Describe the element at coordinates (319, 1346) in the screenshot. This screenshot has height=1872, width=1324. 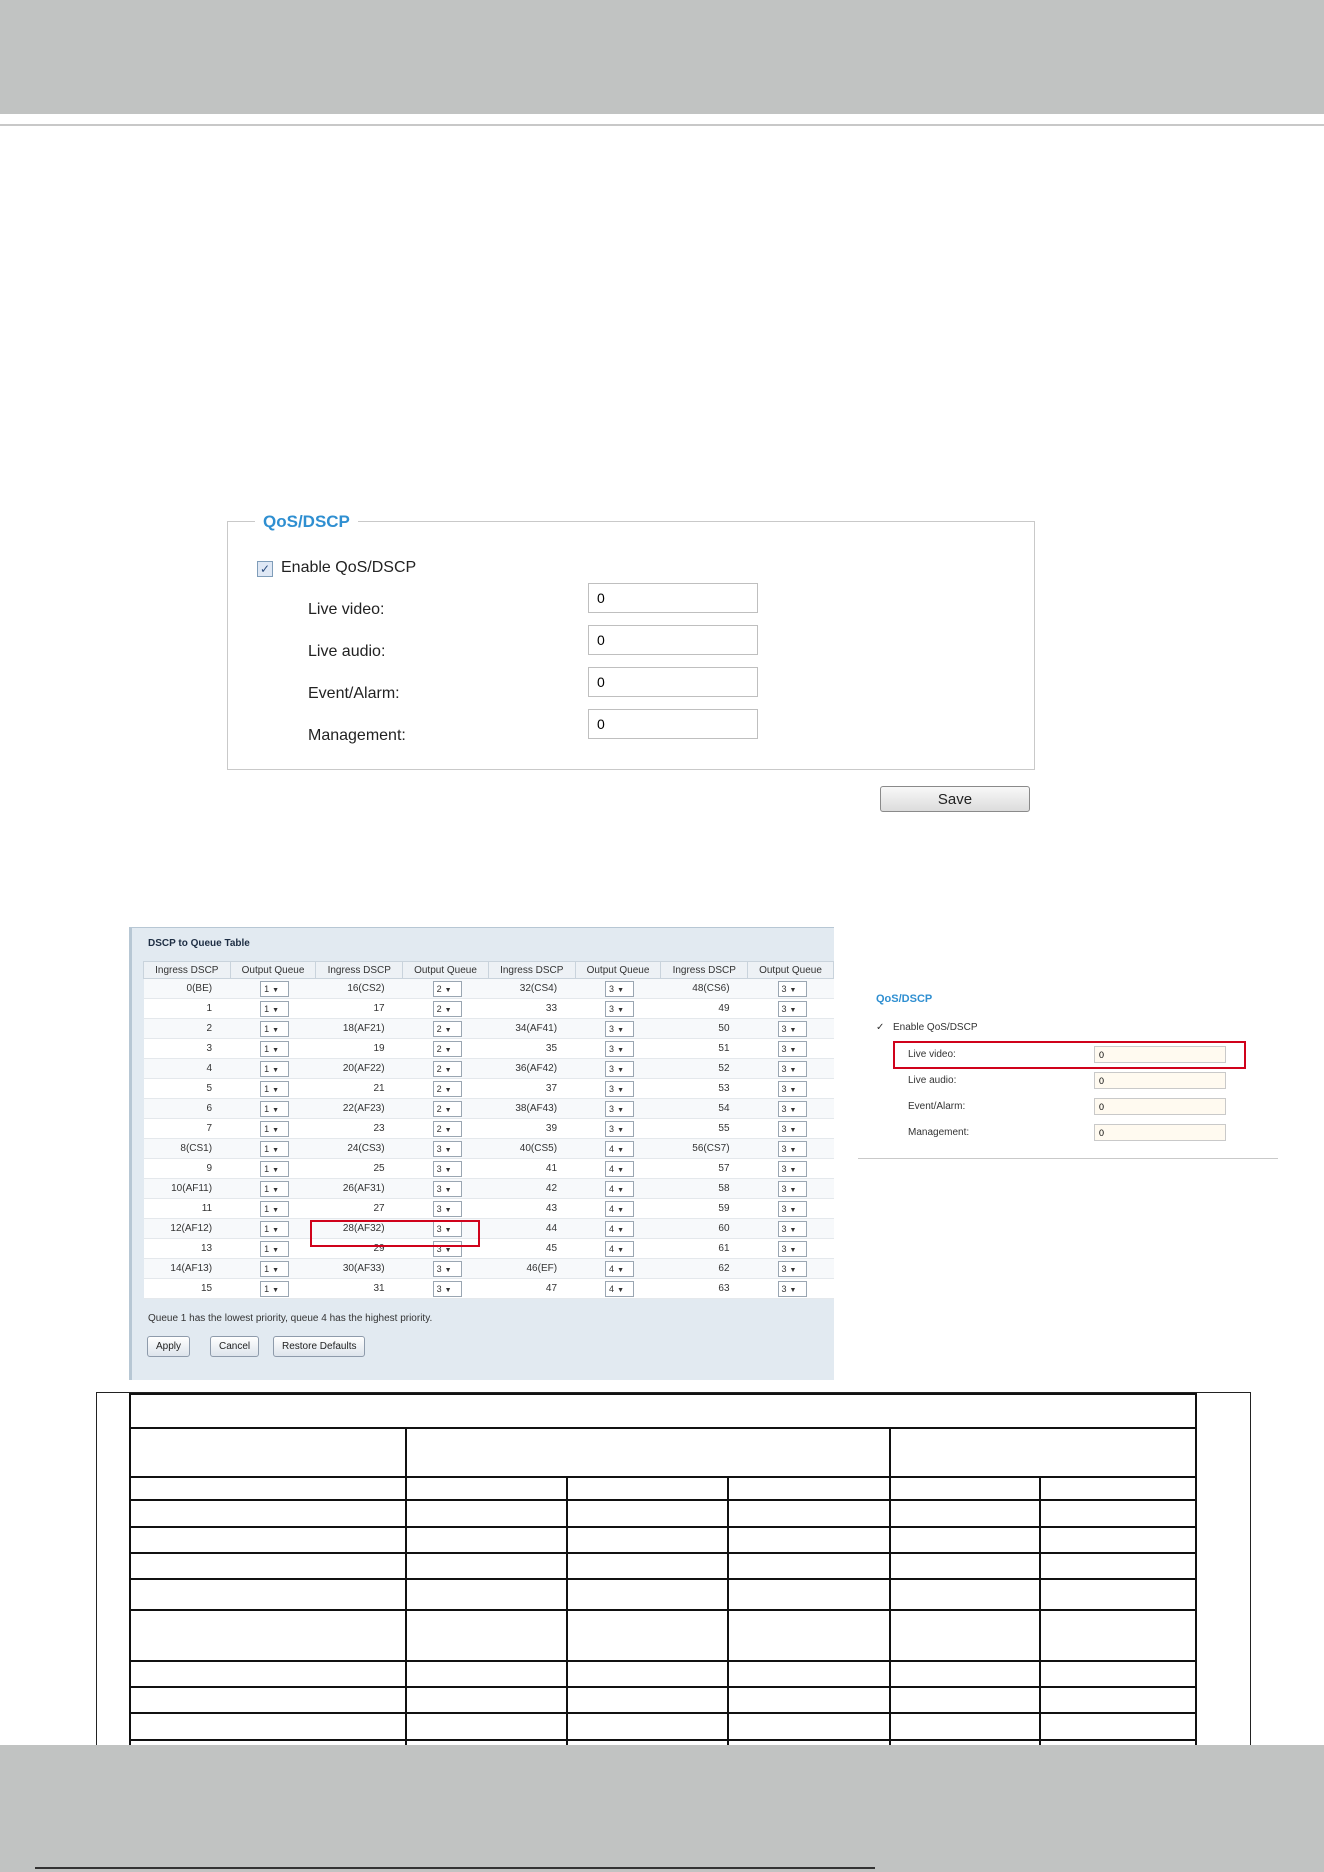
I see `restore-defaults-button: Restore Defaults` at that location.